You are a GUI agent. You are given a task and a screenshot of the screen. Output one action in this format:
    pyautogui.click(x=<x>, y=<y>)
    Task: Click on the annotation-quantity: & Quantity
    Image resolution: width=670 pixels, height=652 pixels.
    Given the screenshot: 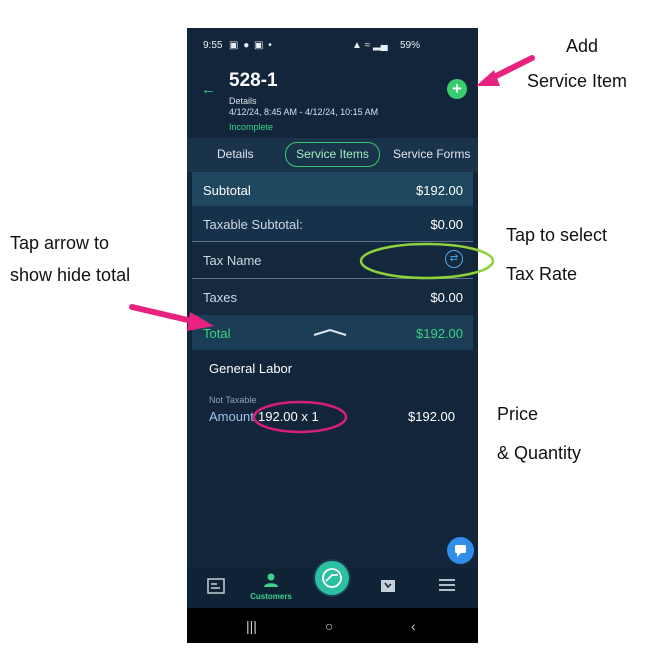 What is the action you would take?
    pyautogui.click(x=539, y=453)
    